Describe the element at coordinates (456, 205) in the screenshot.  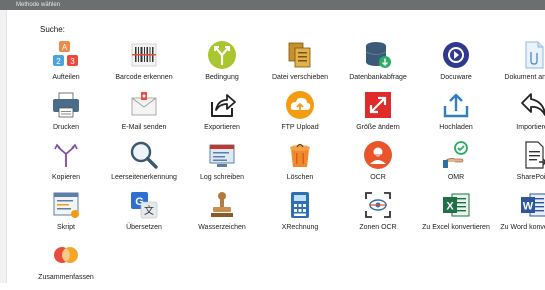
I see `excel-icon: X` at that location.